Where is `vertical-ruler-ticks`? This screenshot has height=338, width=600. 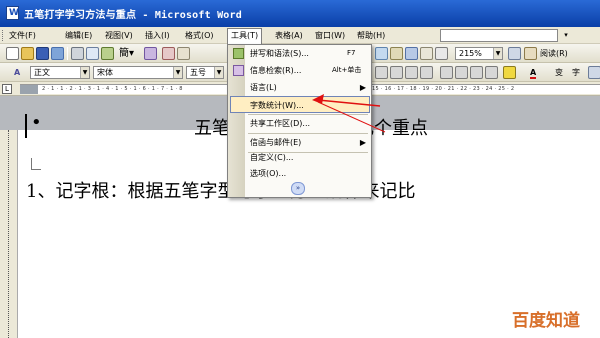 vertical-ruler-ticks is located at coordinates (9, 234).